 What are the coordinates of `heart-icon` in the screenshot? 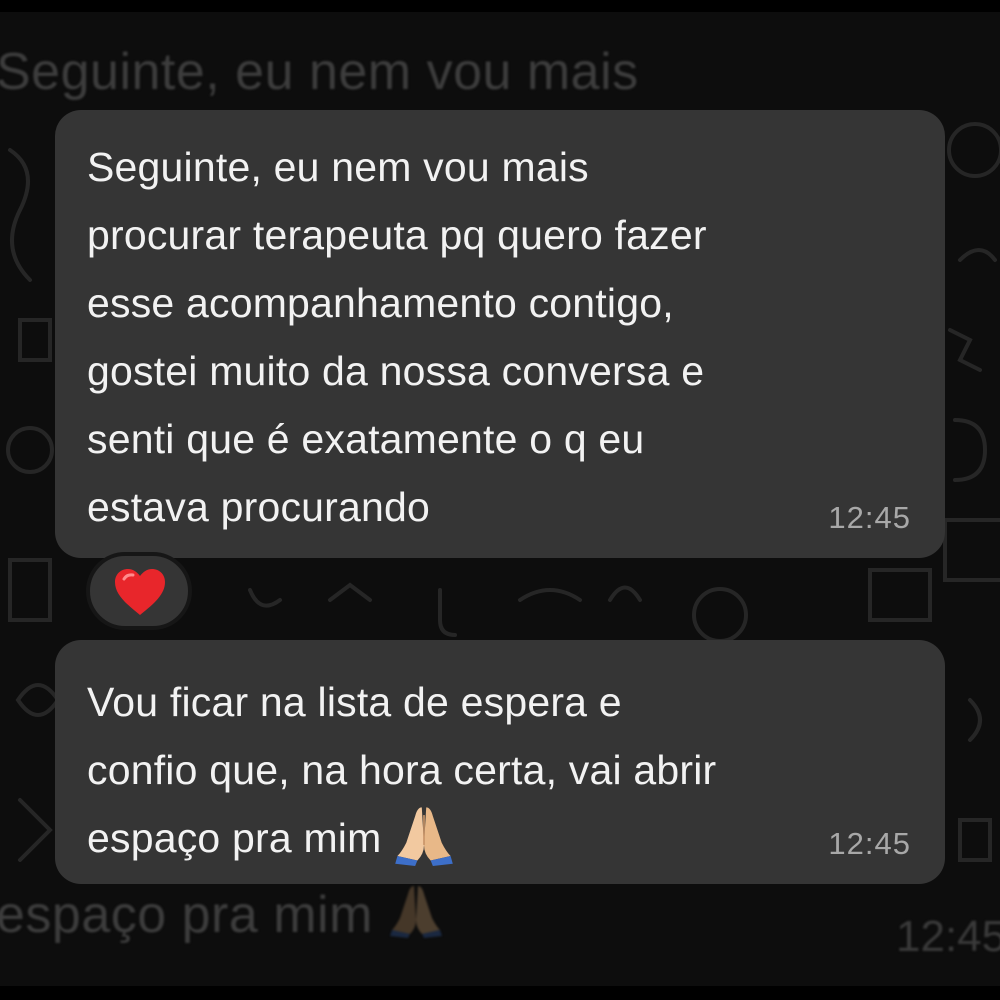 It's located at (140, 592).